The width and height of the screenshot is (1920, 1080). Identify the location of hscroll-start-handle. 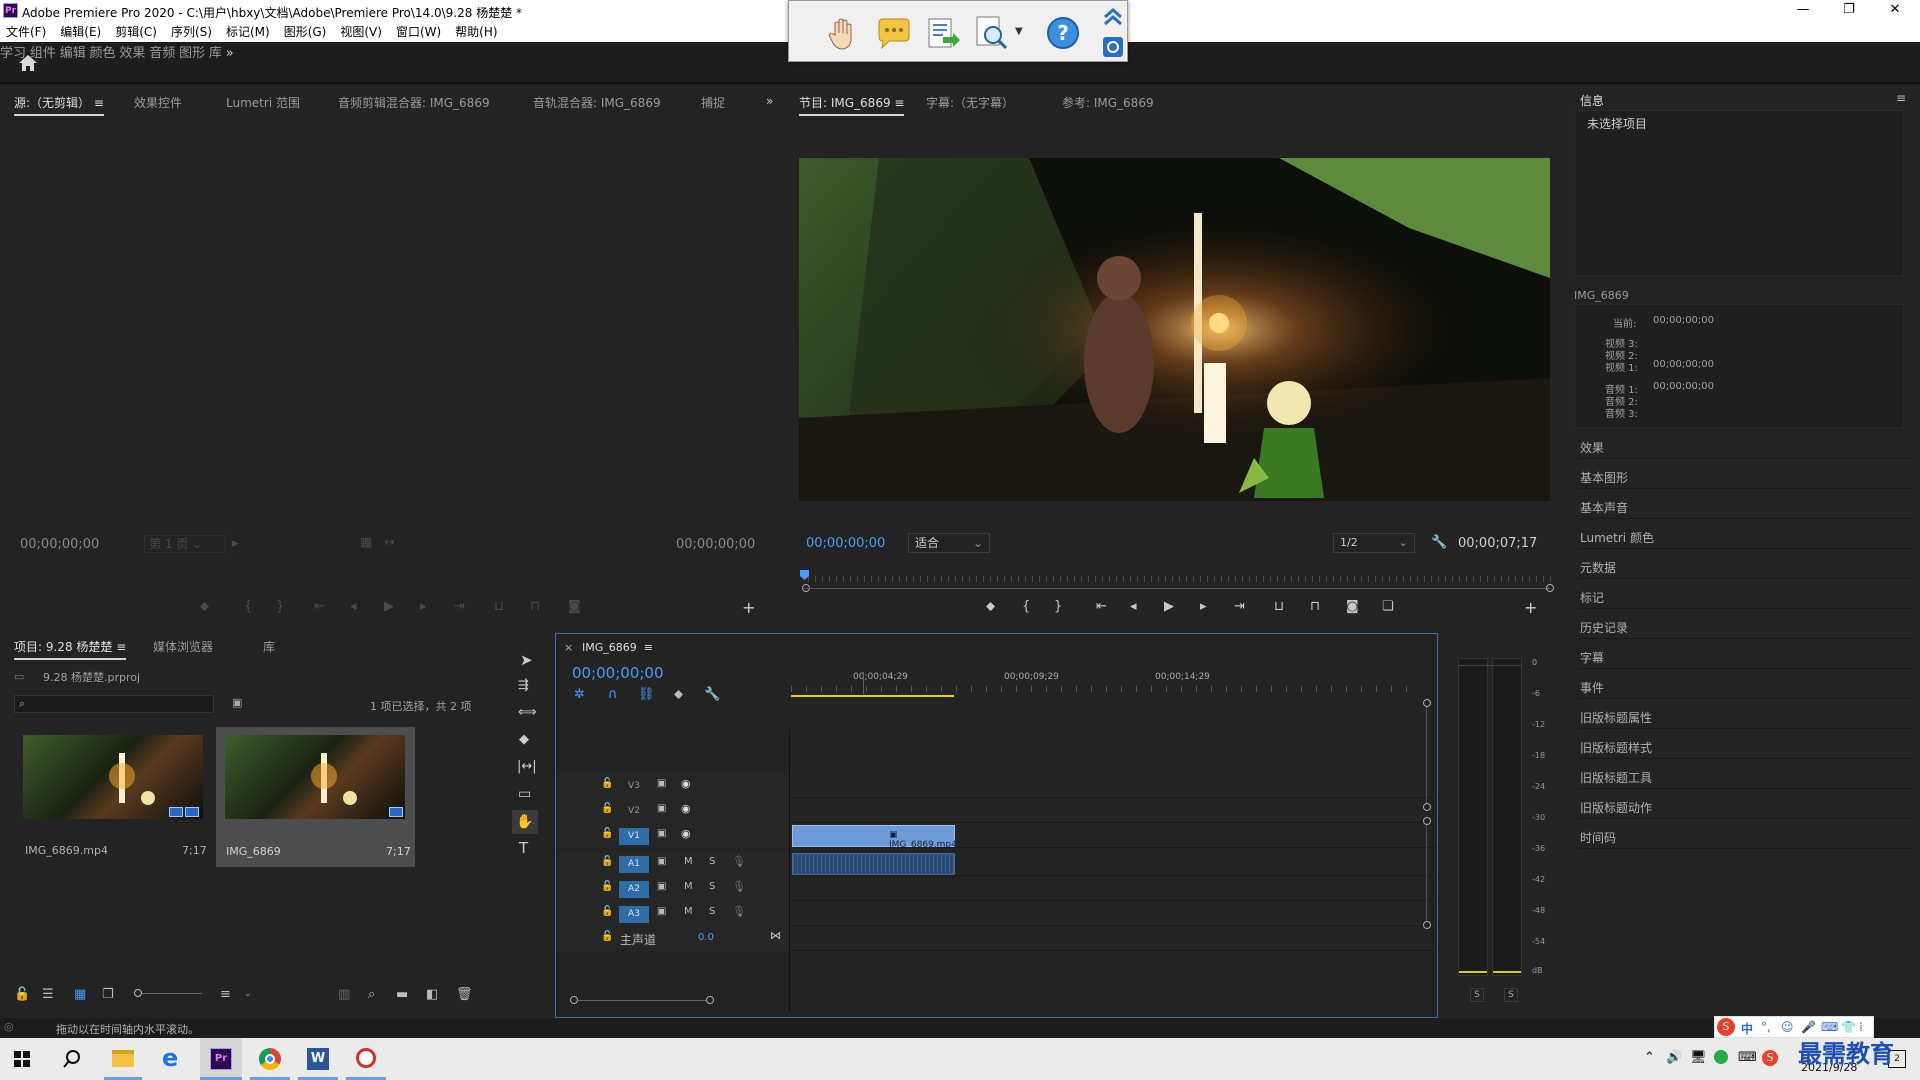
(574, 1000).